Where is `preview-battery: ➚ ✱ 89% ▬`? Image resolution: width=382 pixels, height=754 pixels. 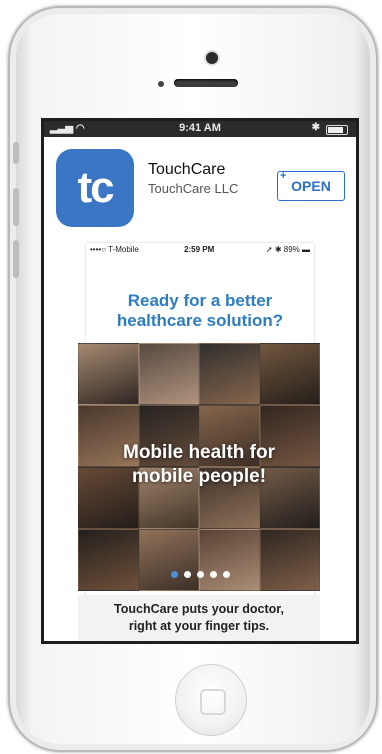 preview-battery: ➚ ✱ 89% ▬ is located at coordinates (287, 249).